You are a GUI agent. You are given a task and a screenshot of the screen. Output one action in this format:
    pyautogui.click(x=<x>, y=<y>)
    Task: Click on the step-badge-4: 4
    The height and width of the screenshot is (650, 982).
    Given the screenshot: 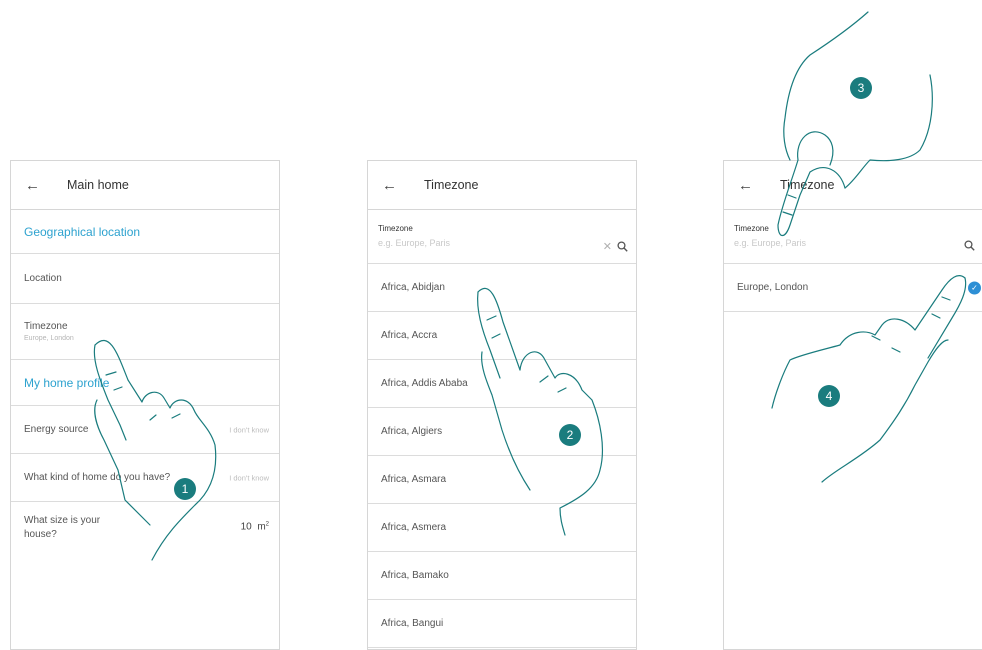 What is the action you would take?
    pyautogui.click(x=829, y=396)
    